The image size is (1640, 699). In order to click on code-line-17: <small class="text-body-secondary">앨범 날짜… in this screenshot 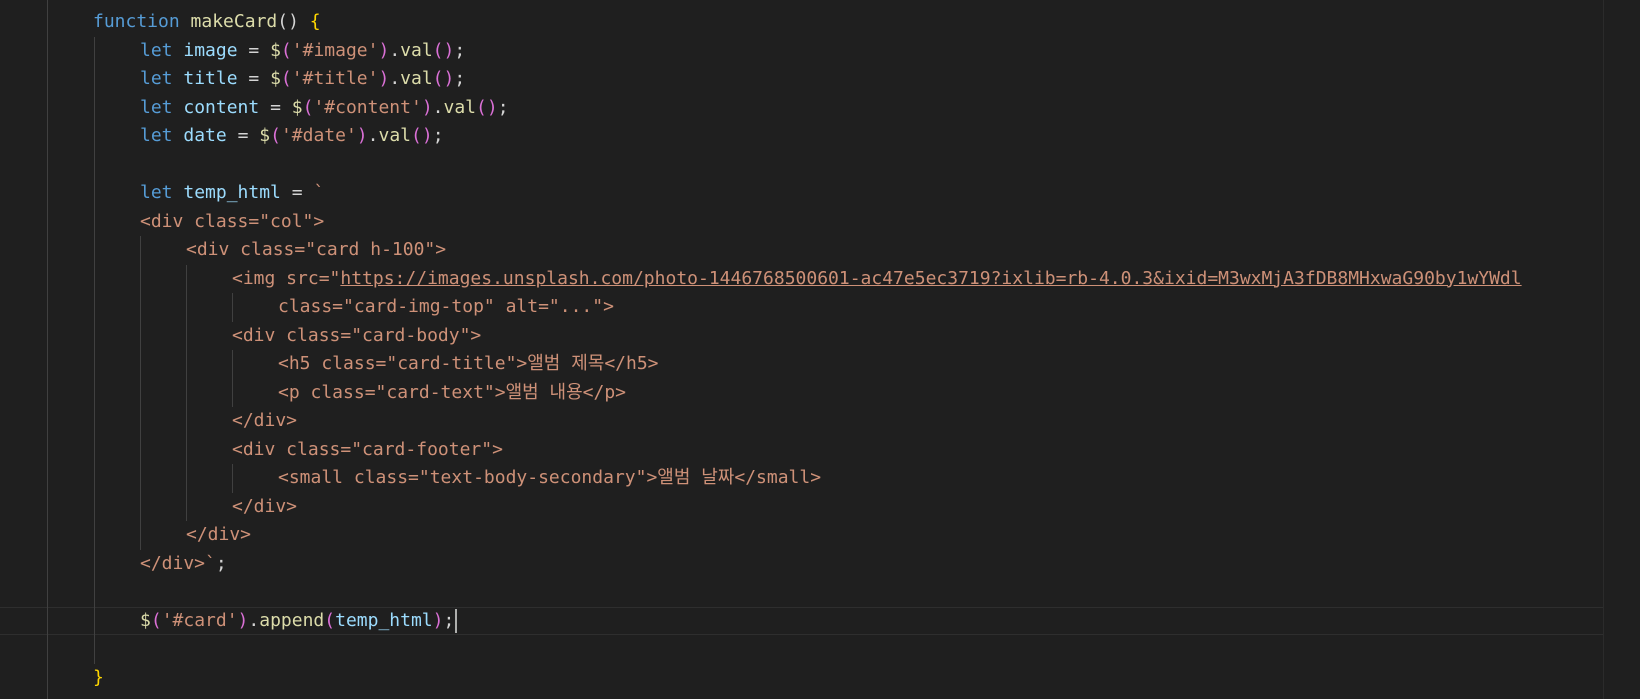, I will do `click(802, 478)`.